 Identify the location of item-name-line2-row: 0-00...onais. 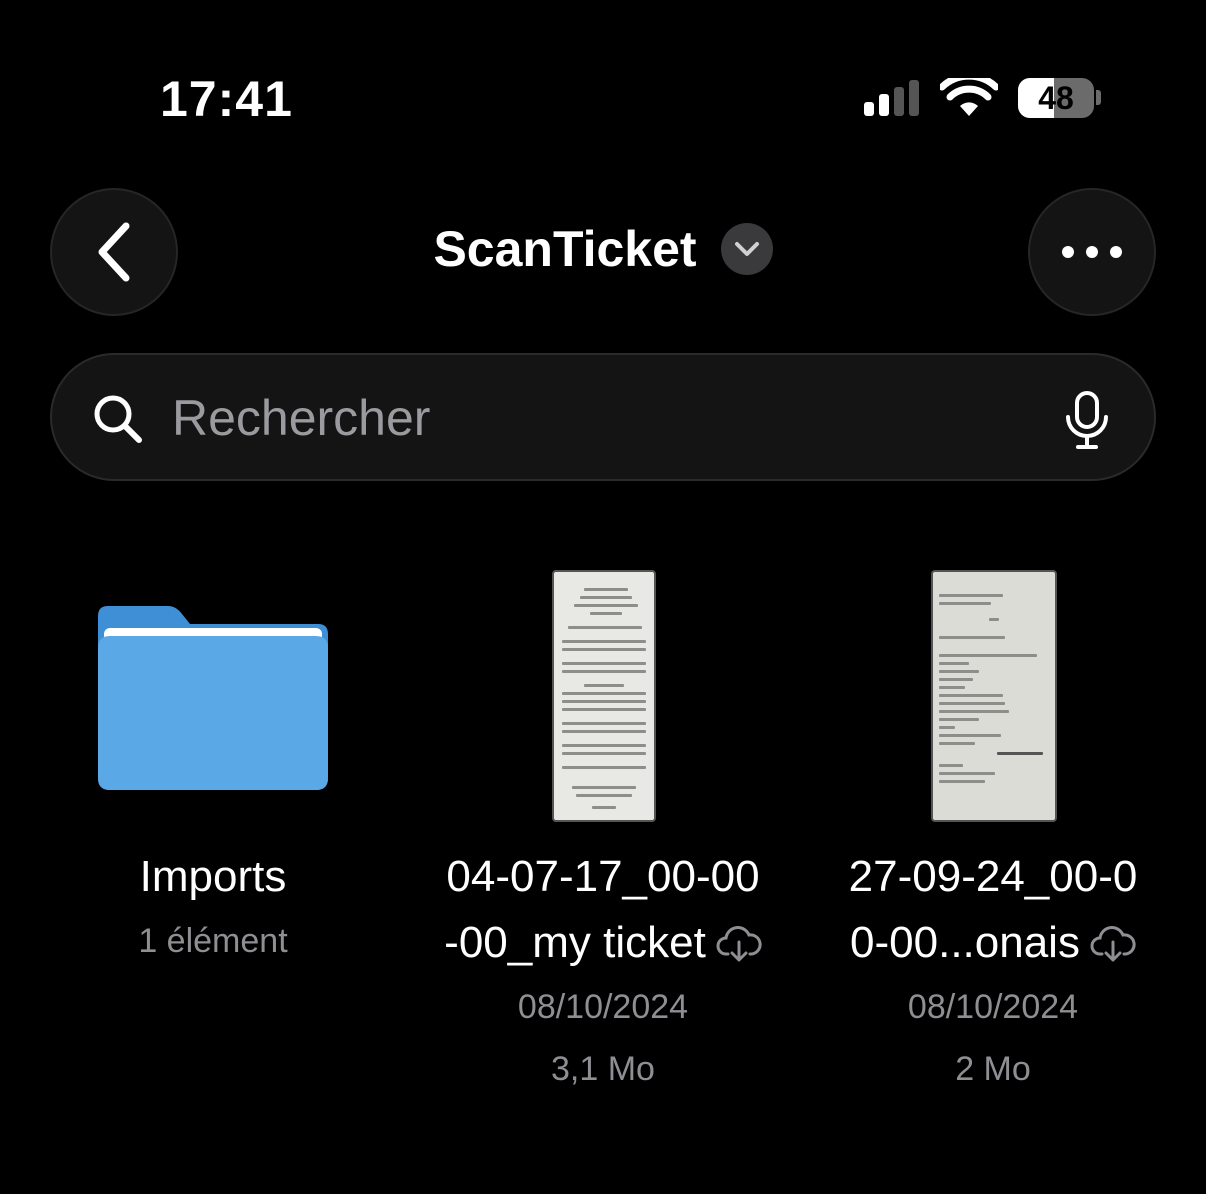
(993, 943).